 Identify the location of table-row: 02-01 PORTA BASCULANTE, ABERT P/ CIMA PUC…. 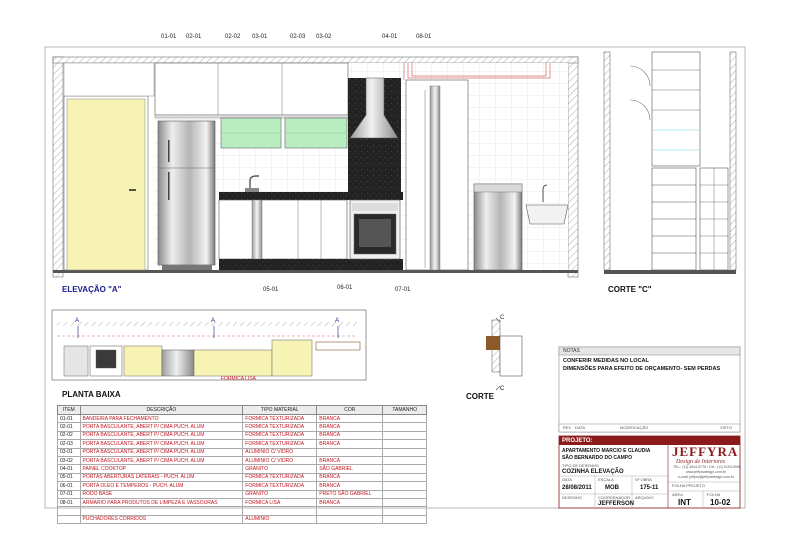
(242, 427).